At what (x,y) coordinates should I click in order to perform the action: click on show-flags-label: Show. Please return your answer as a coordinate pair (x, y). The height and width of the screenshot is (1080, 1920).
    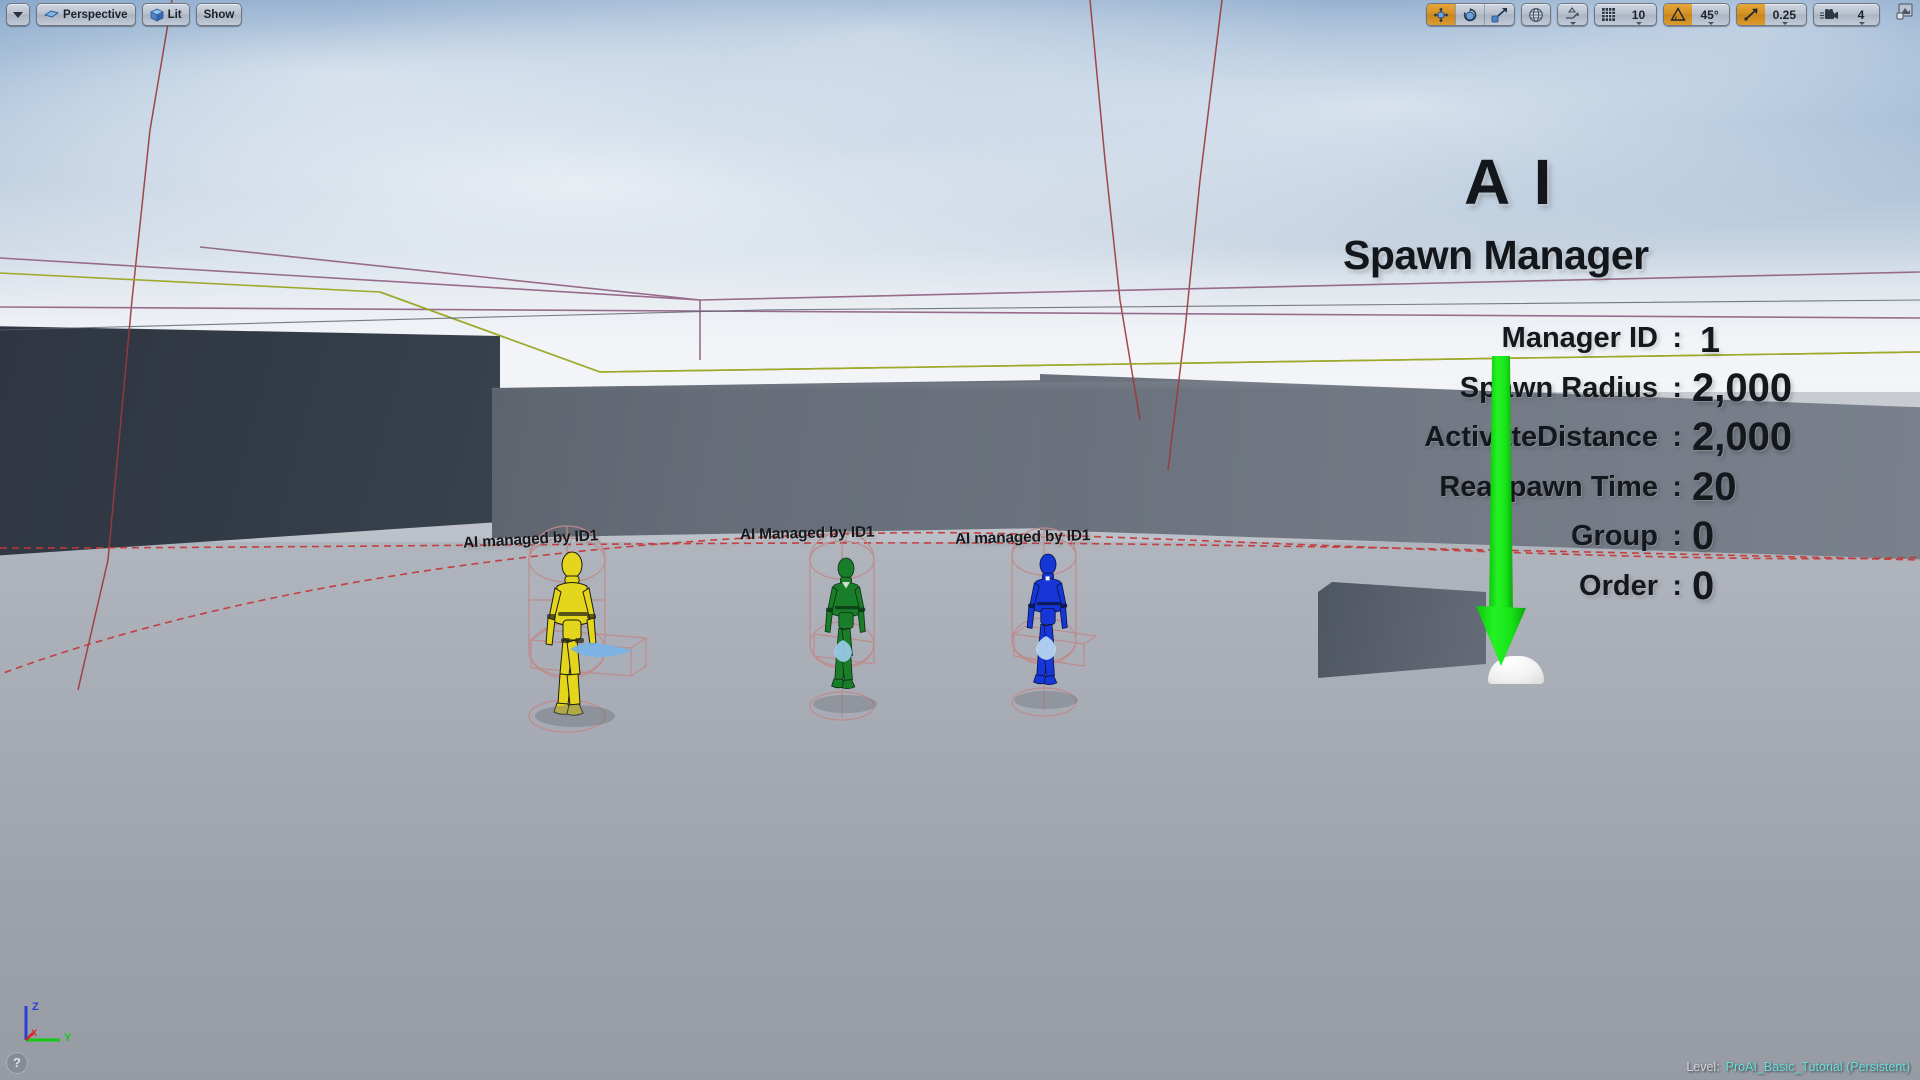
    Looking at the image, I should click on (219, 14).